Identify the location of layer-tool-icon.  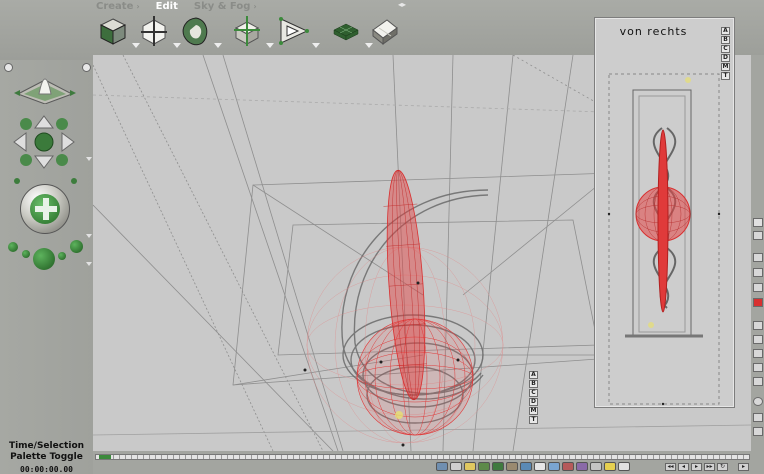
(758, 257).